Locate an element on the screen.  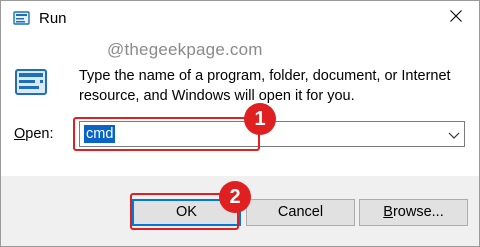
open-label-accelerator: O is located at coordinates (20, 134).